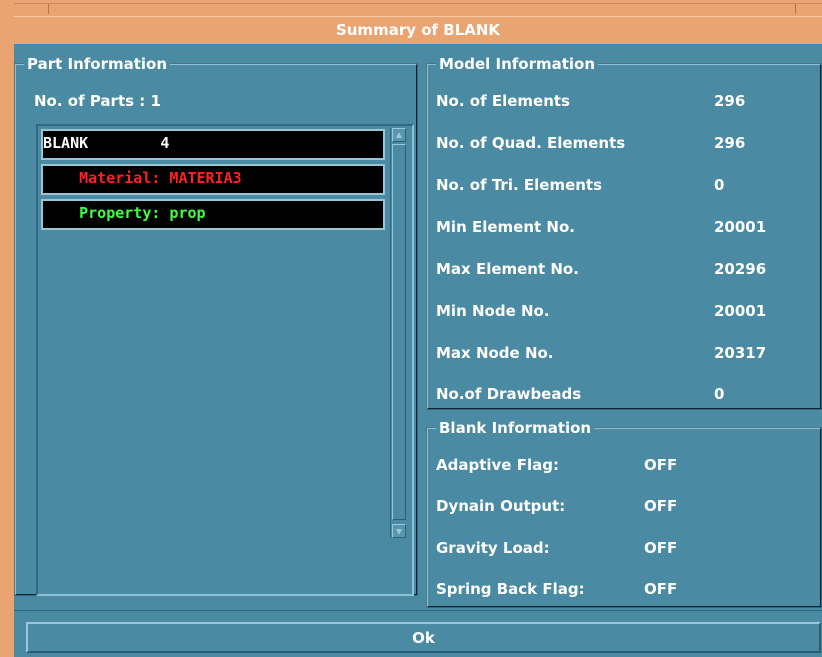 The height and width of the screenshot is (657, 822). I want to click on blank-row-label: Spring Back Flag:, so click(510, 589).